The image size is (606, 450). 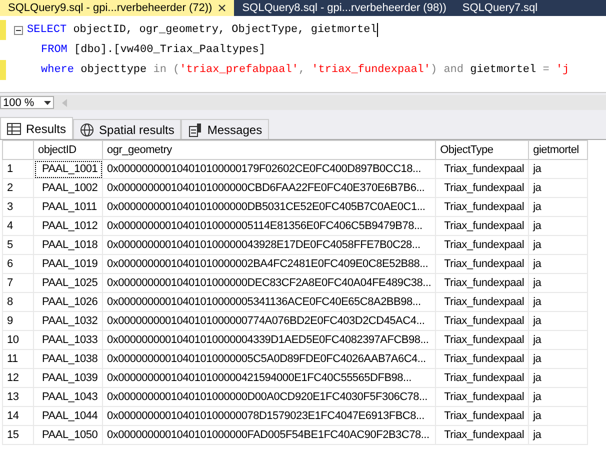 I want to click on row-number: 1, so click(x=18, y=169).